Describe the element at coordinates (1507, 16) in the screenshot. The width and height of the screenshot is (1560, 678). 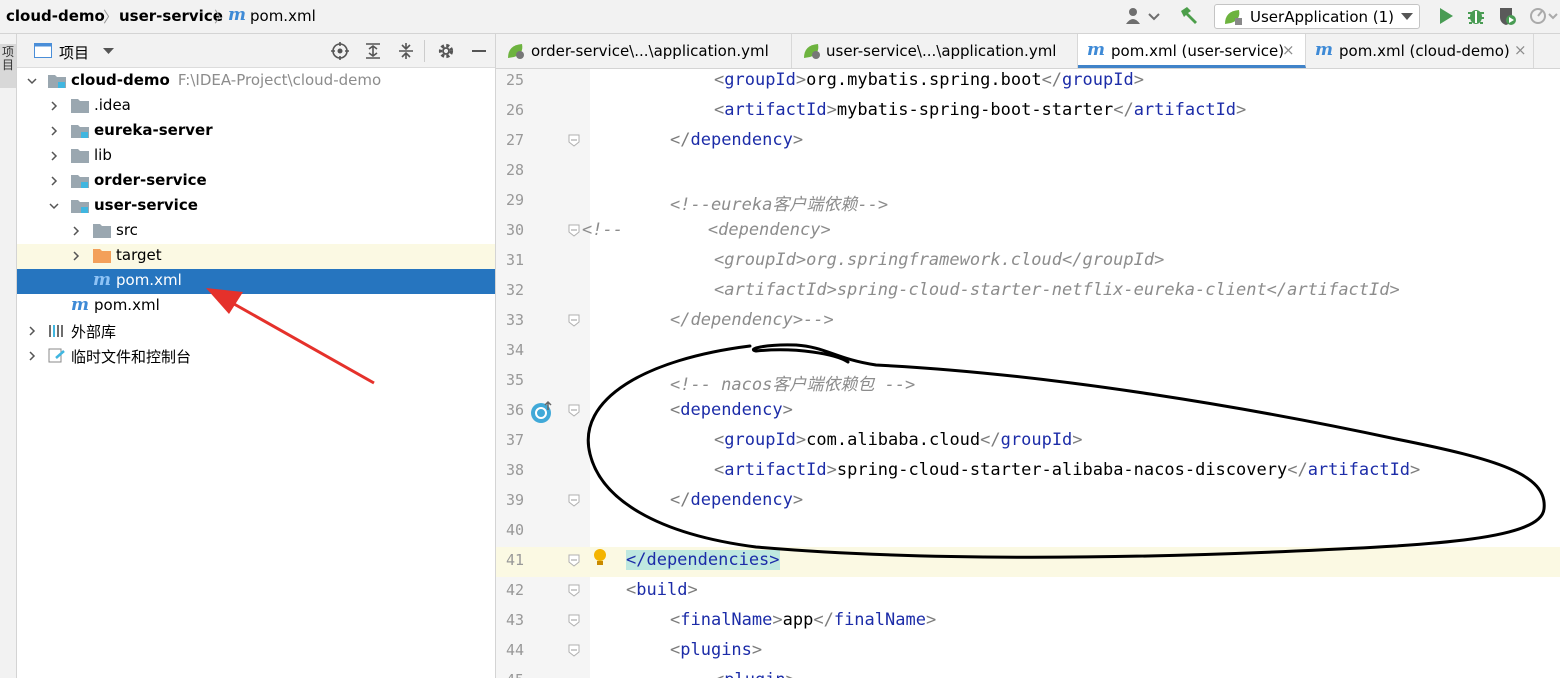
I see `coverage-shield-icon` at that location.